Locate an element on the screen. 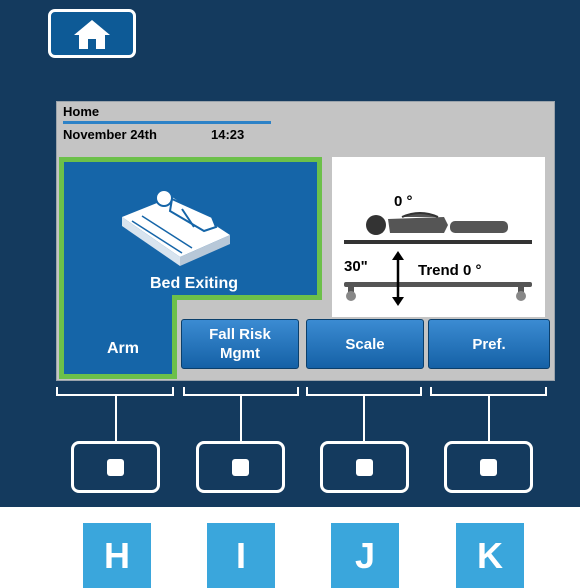  bed-patient-icon is located at coordinates (176, 227).